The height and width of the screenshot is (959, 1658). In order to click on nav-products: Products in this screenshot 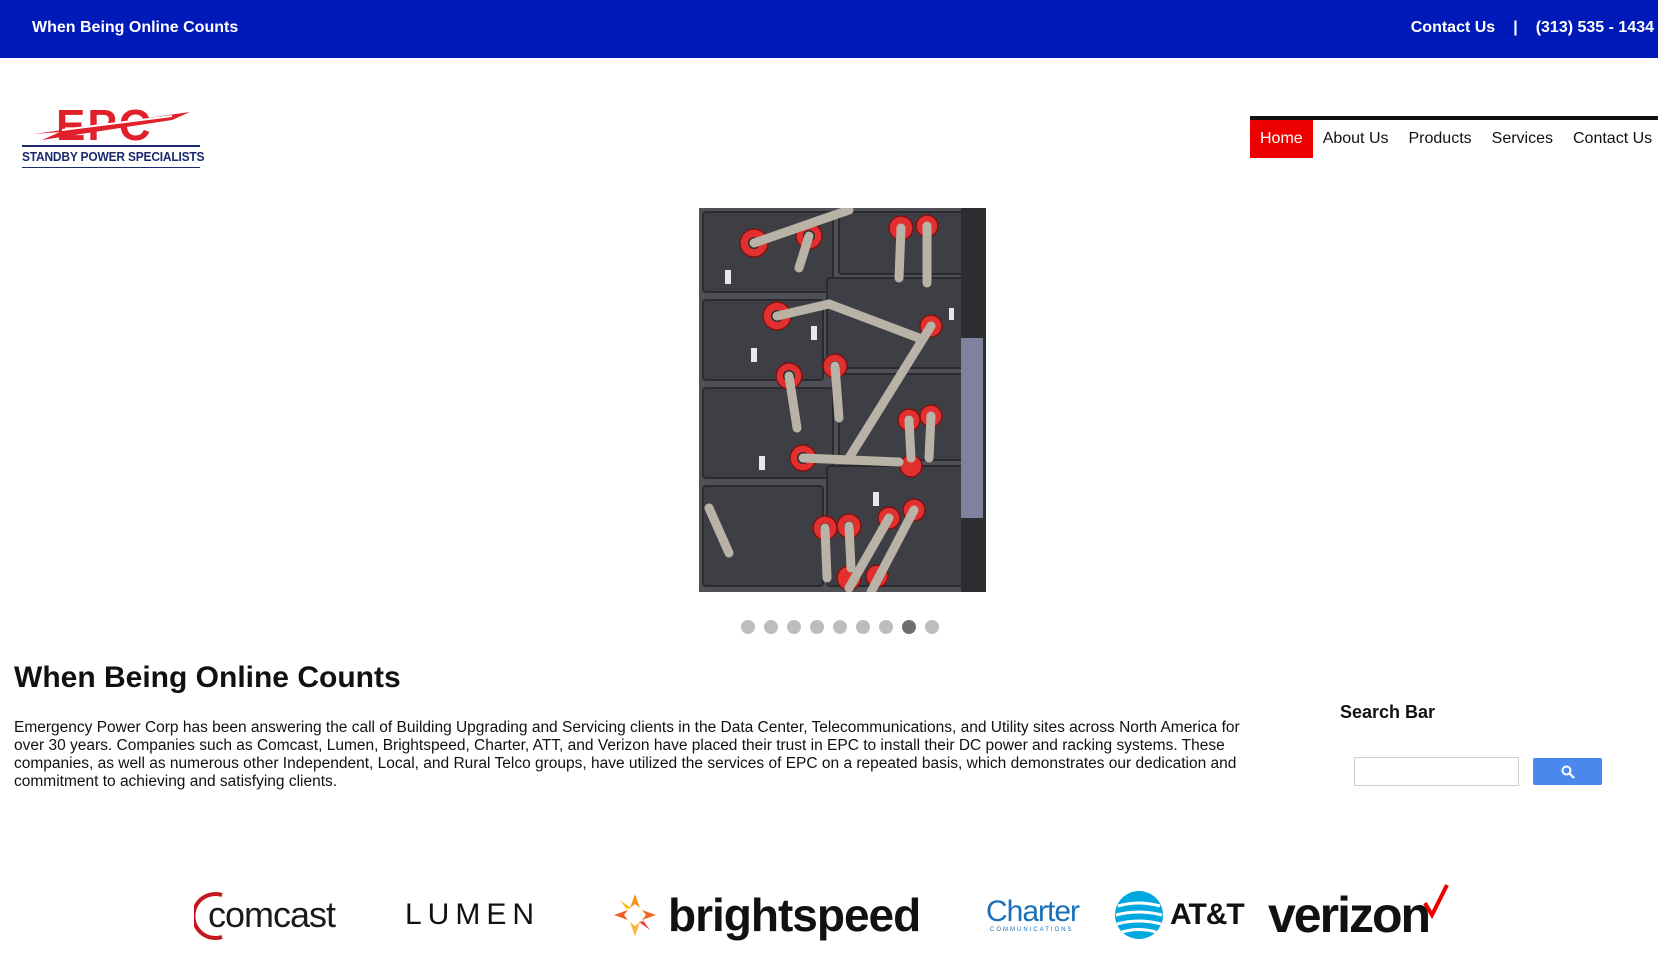, I will do `click(1440, 139)`.